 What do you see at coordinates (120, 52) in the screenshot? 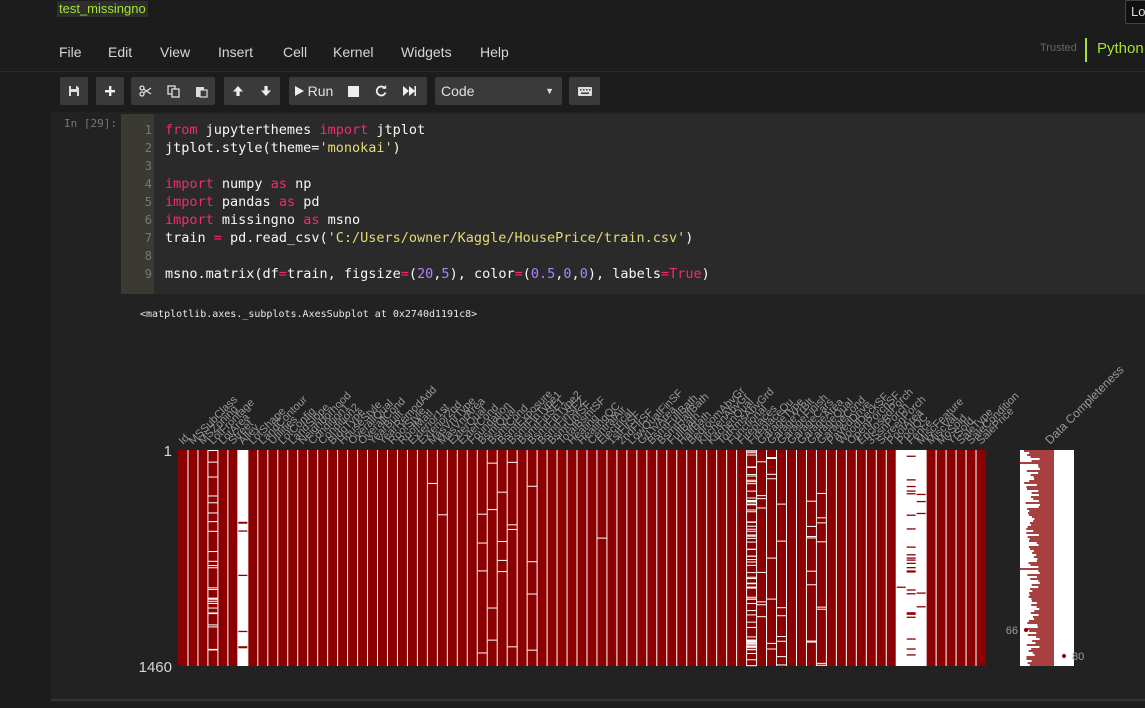
I see `menu-edit: Edit` at bounding box center [120, 52].